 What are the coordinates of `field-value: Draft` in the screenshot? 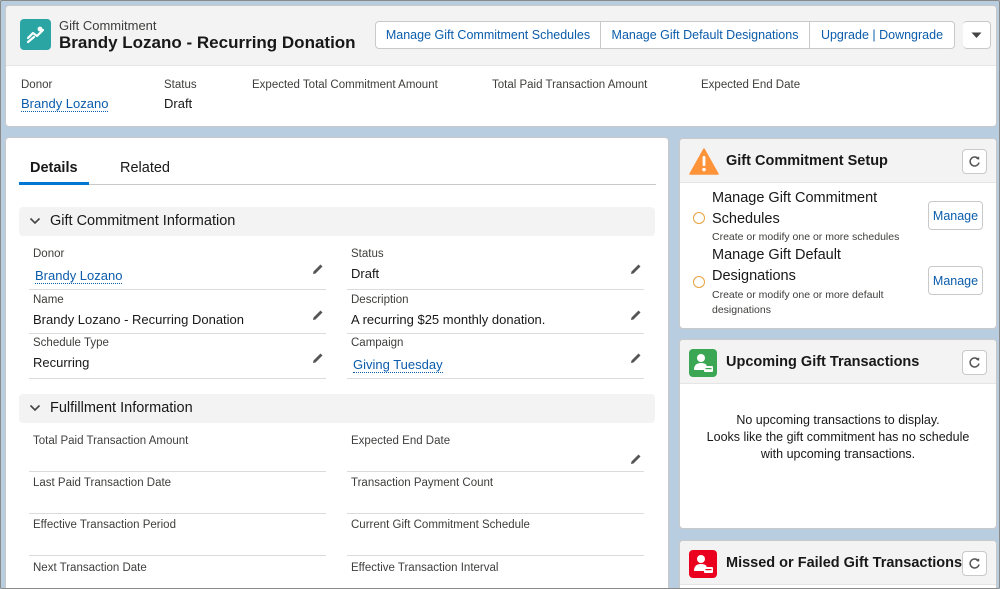 It's located at (365, 273).